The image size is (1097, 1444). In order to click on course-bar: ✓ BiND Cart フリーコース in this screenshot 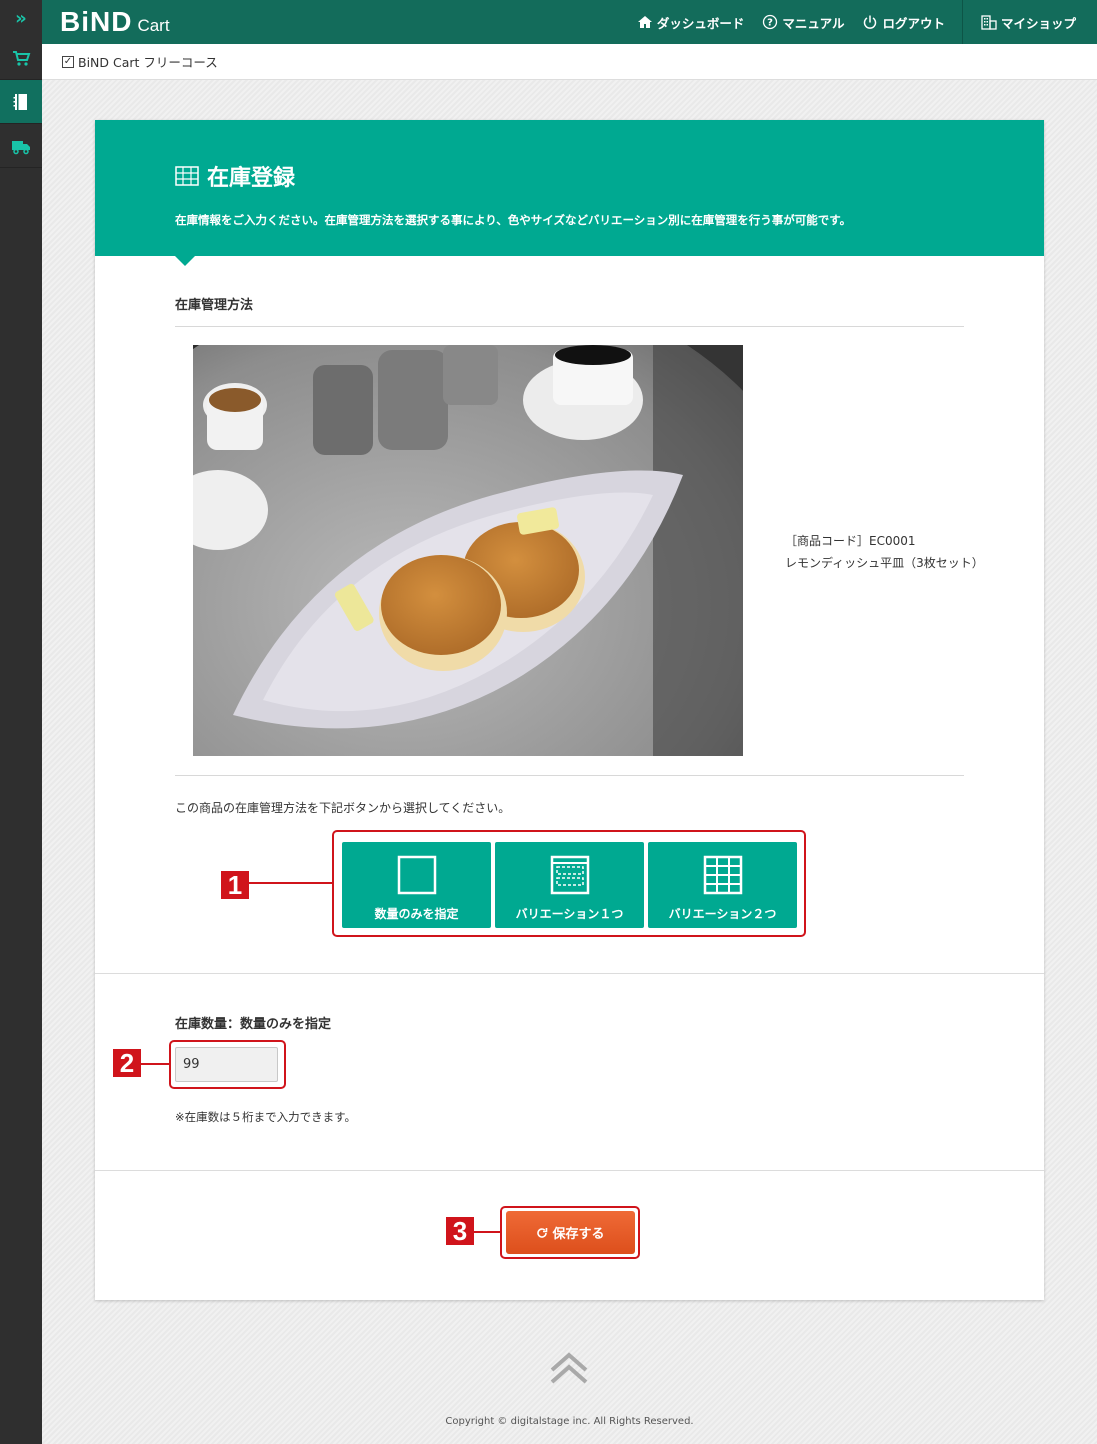, I will do `click(569, 62)`.